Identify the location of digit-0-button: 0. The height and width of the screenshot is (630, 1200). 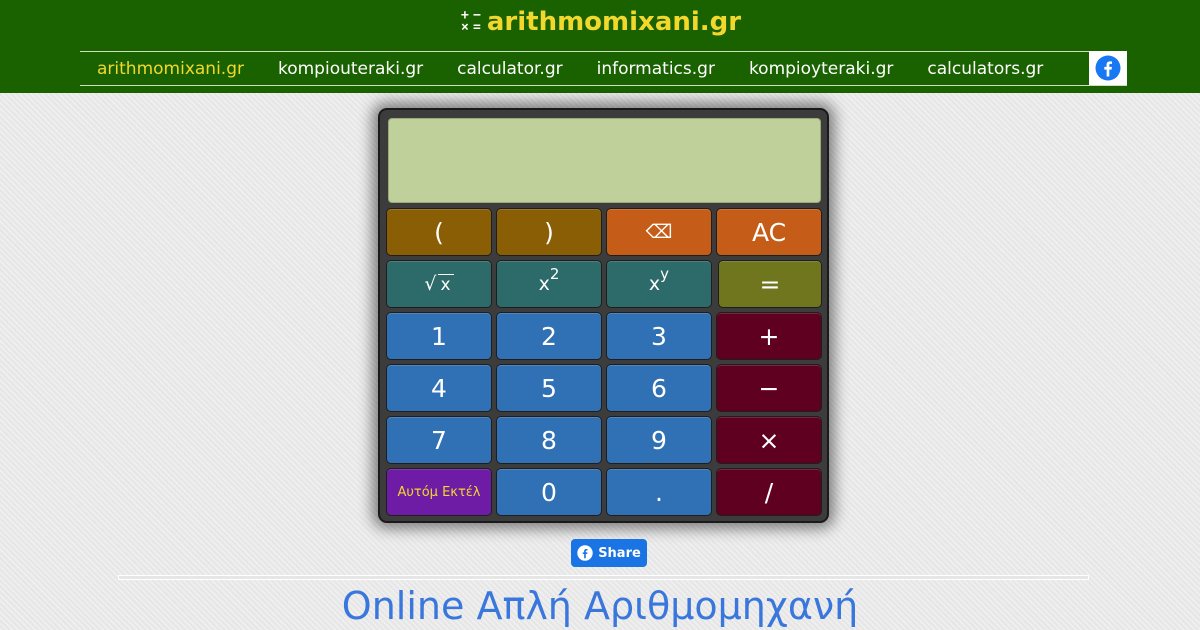
(549, 492).